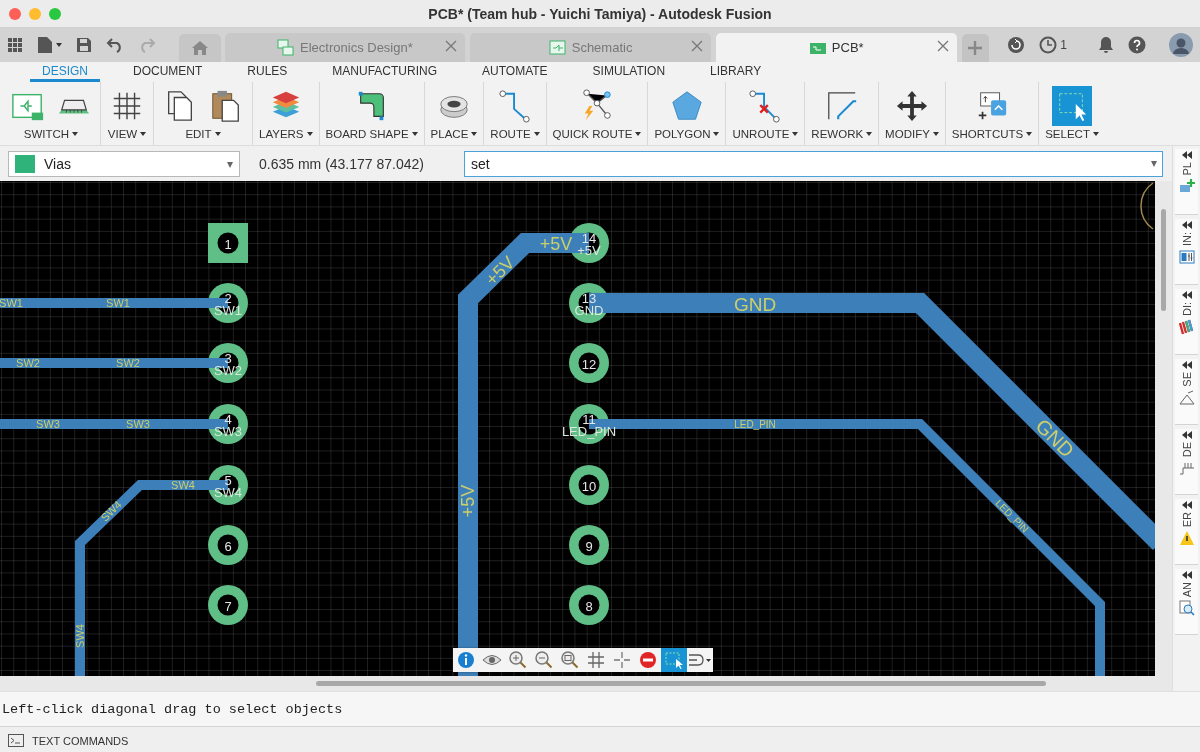  I want to click on plus-icon, so click(975, 48).